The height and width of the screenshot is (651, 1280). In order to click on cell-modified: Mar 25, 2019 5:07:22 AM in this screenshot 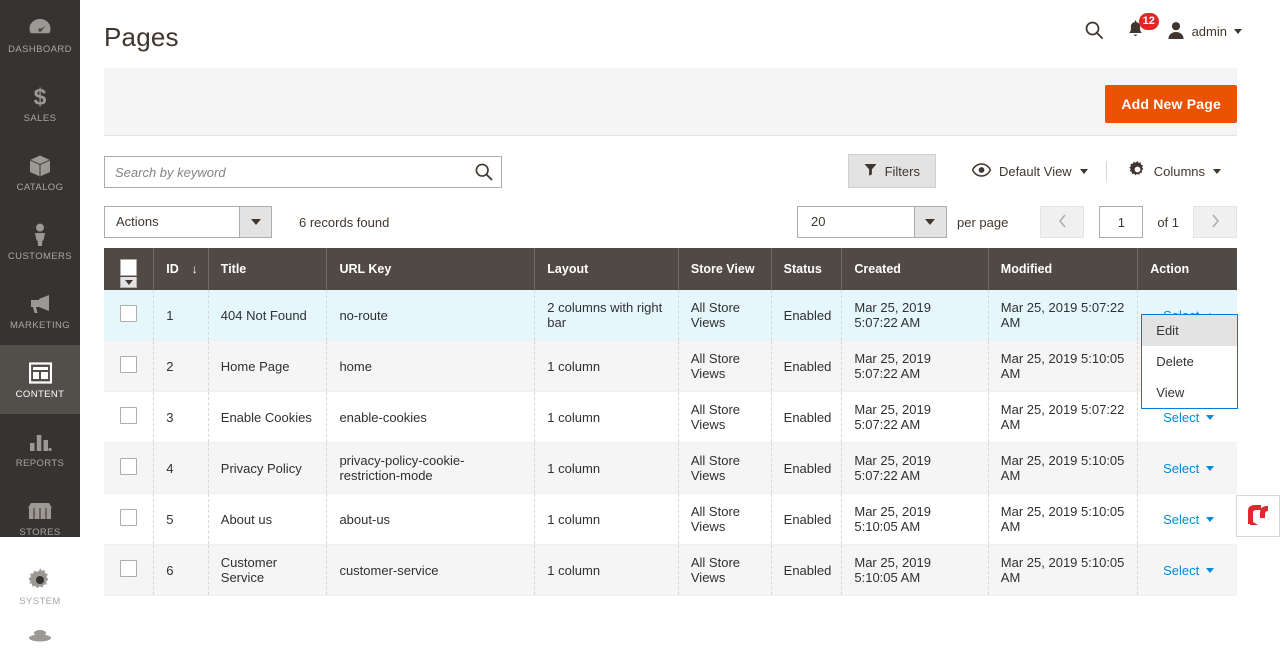, I will do `click(1063, 417)`.